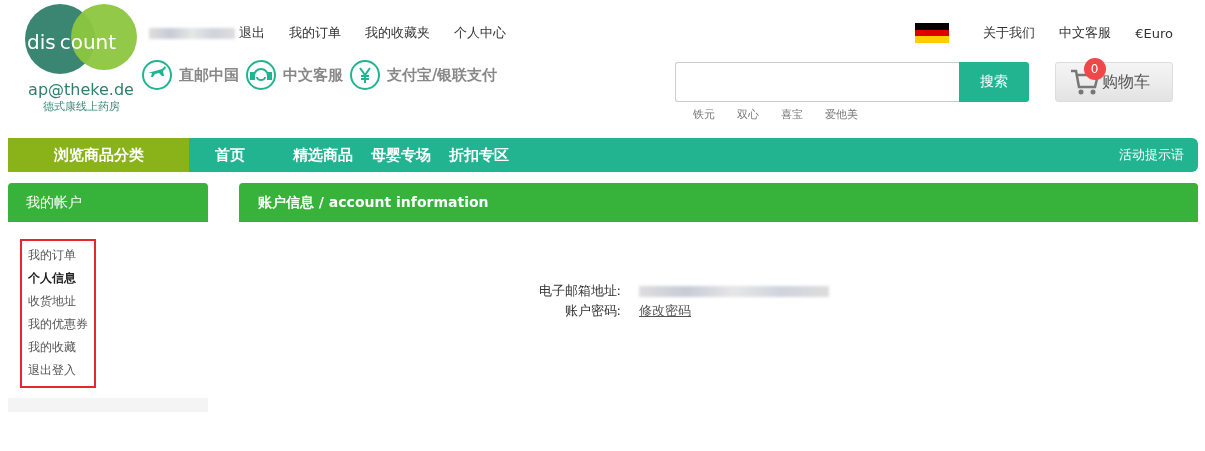  What do you see at coordinates (718, 202) in the screenshot?
I see `panel-title: 账户信息 / account information` at bounding box center [718, 202].